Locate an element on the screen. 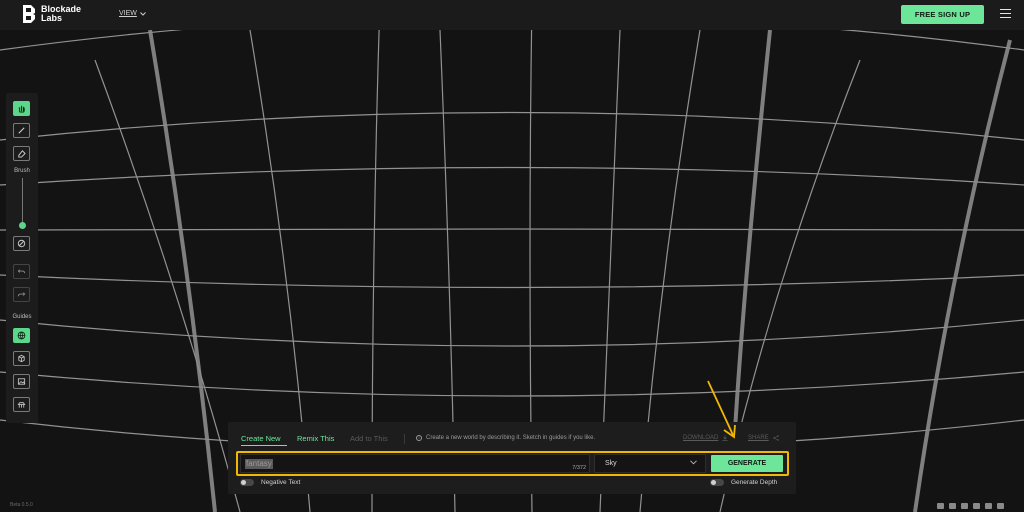  tiktok-icon is located at coordinates (964, 506).